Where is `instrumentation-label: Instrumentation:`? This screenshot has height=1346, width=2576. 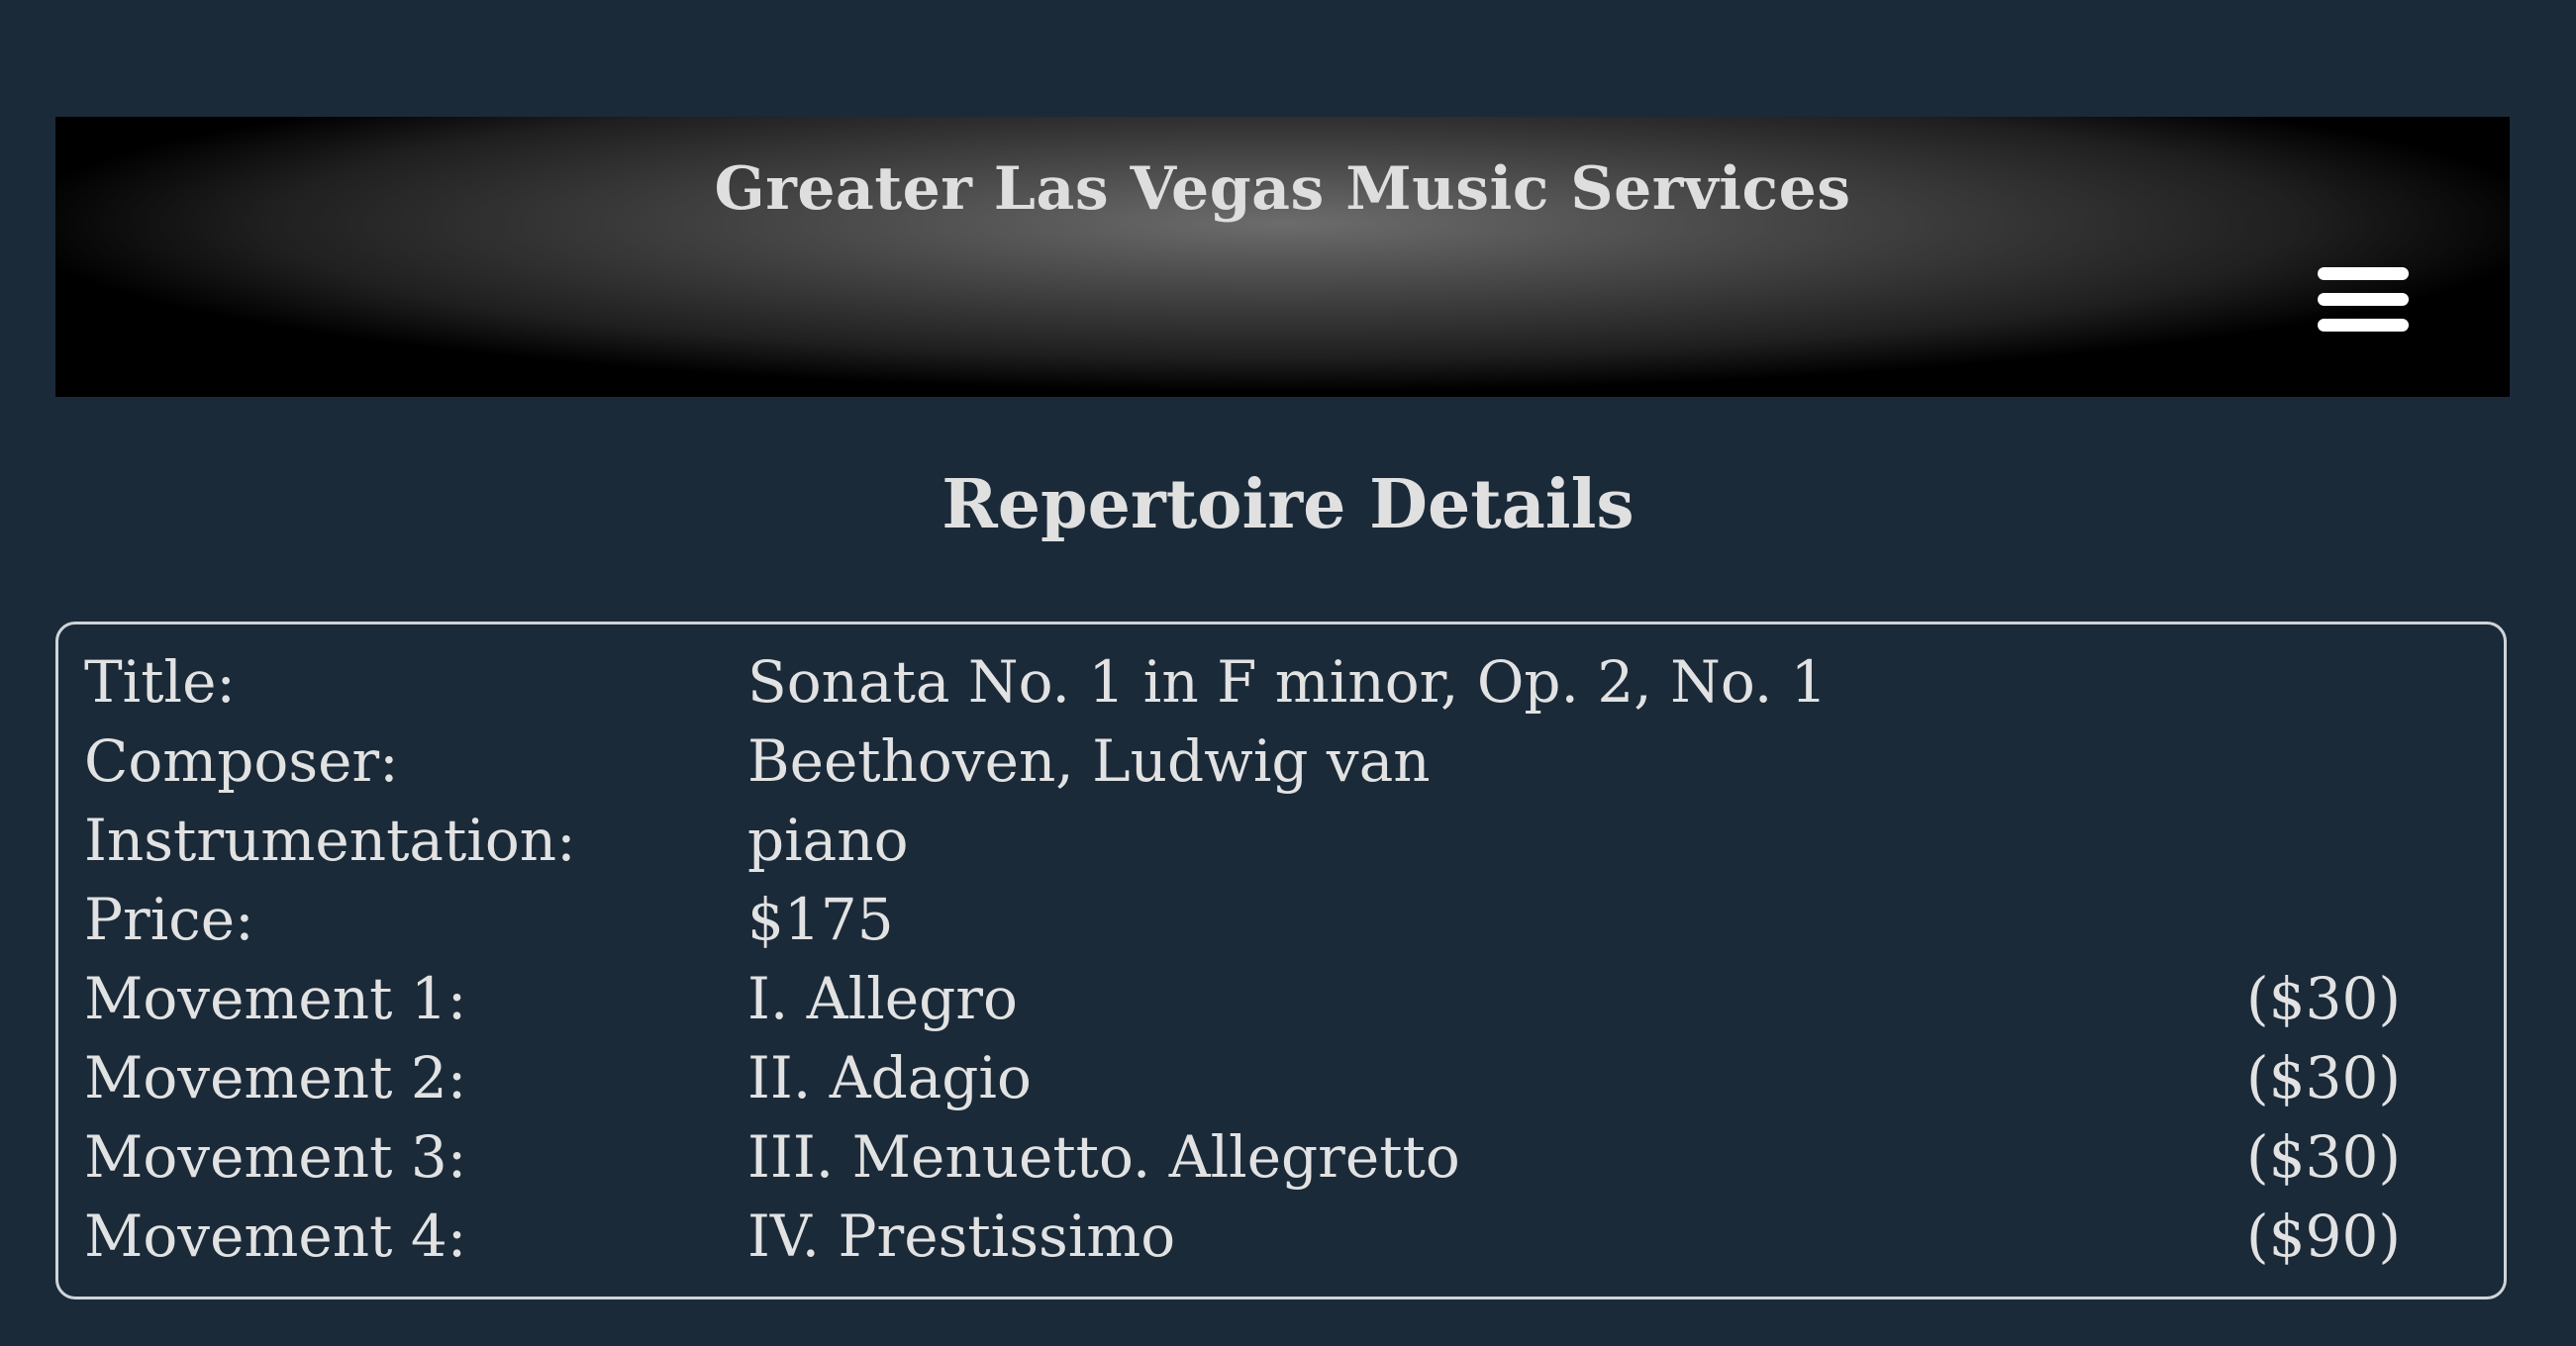
instrumentation-label: Instrumentation: is located at coordinates (330, 840).